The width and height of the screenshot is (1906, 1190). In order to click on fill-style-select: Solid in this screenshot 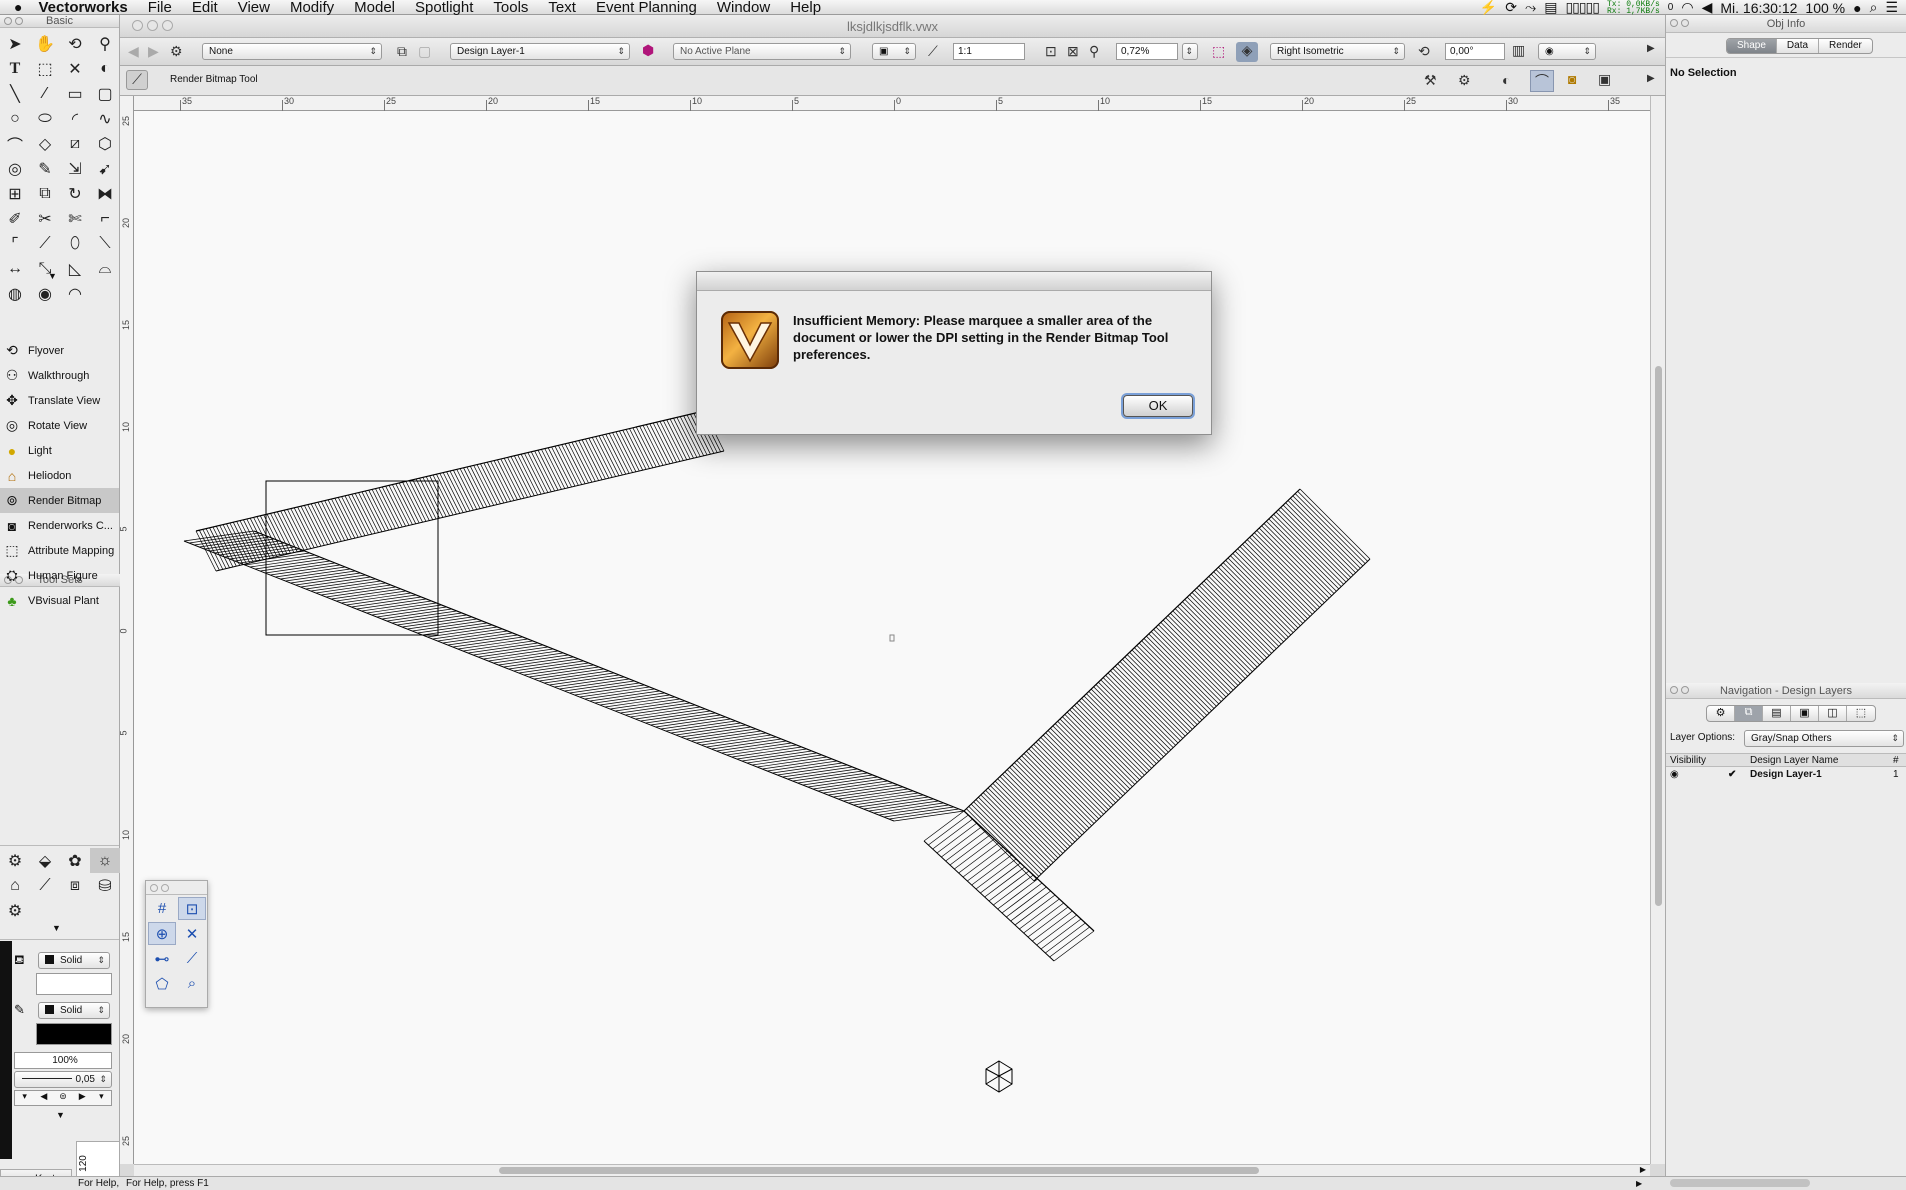, I will do `click(74, 960)`.